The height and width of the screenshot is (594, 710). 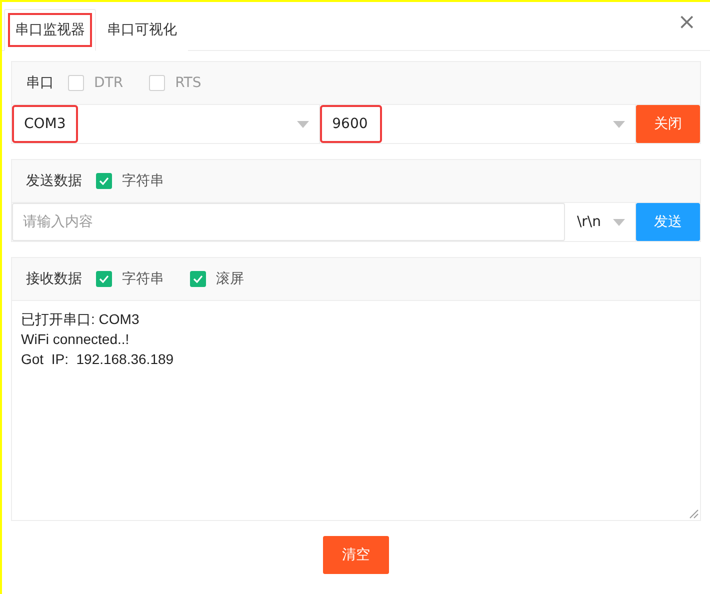 I want to click on output-line: Got IP: 192.168.36.189, so click(x=98, y=359).